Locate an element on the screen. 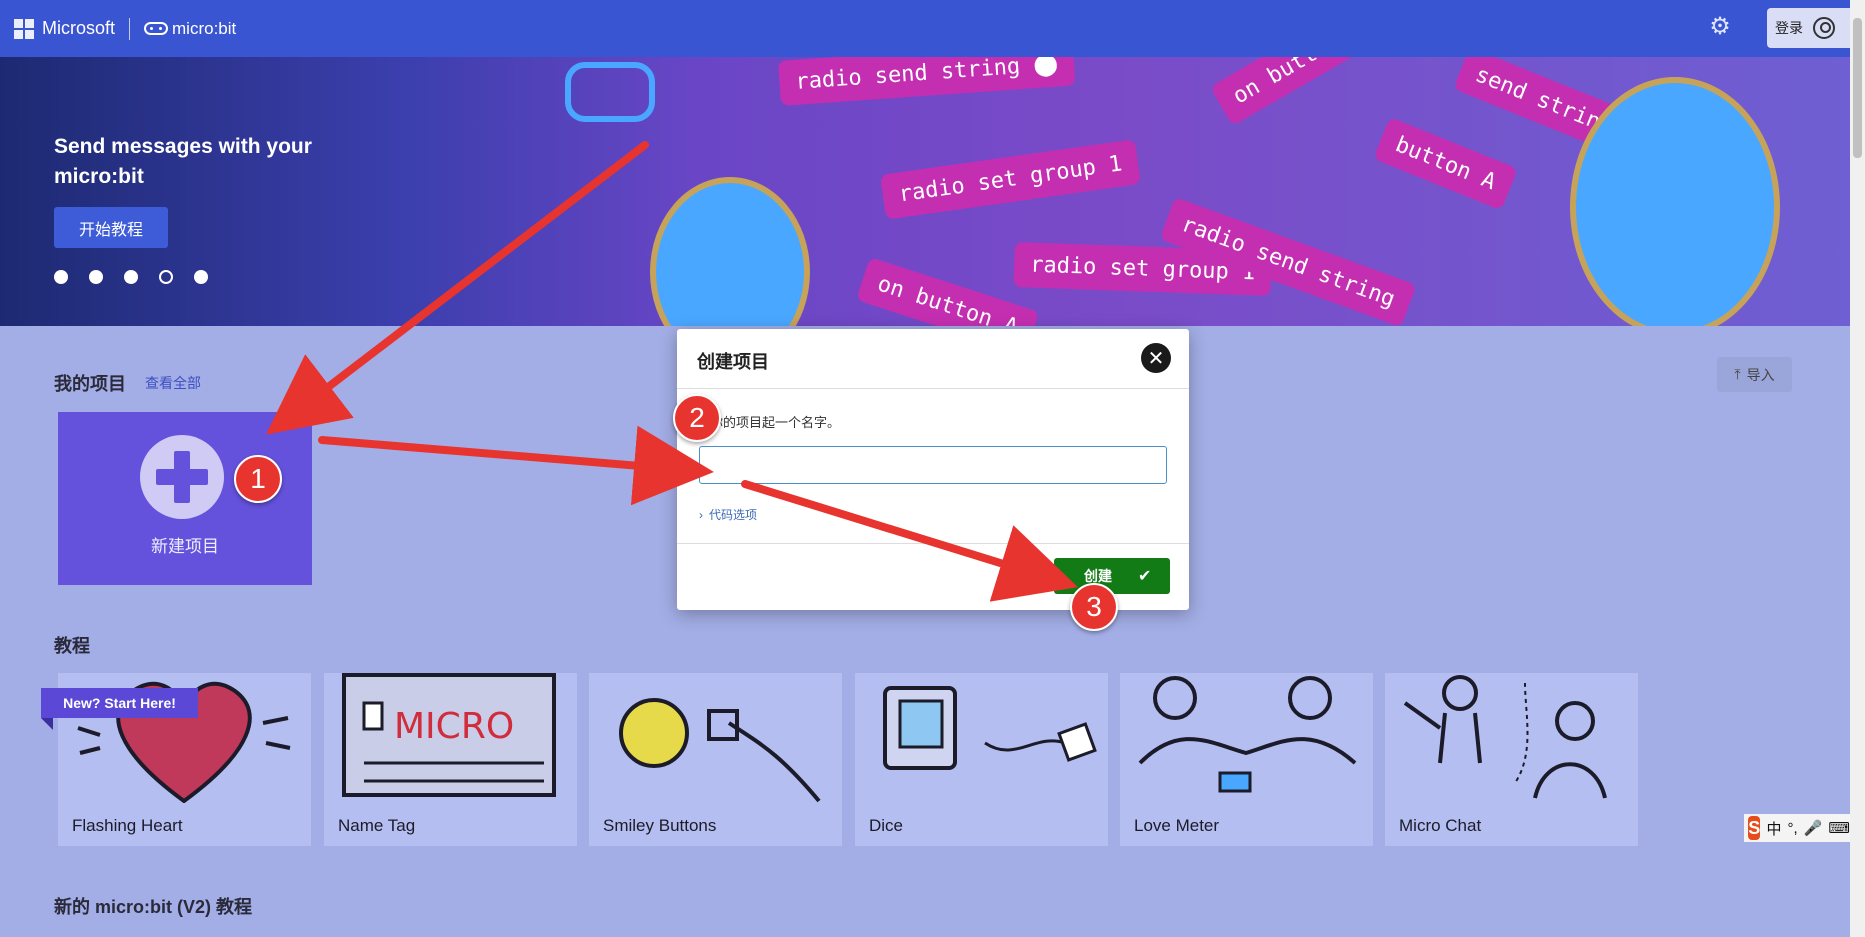 The width and height of the screenshot is (1865, 937). name-tag-illustration: MICRO is located at coordinates (449, 735).